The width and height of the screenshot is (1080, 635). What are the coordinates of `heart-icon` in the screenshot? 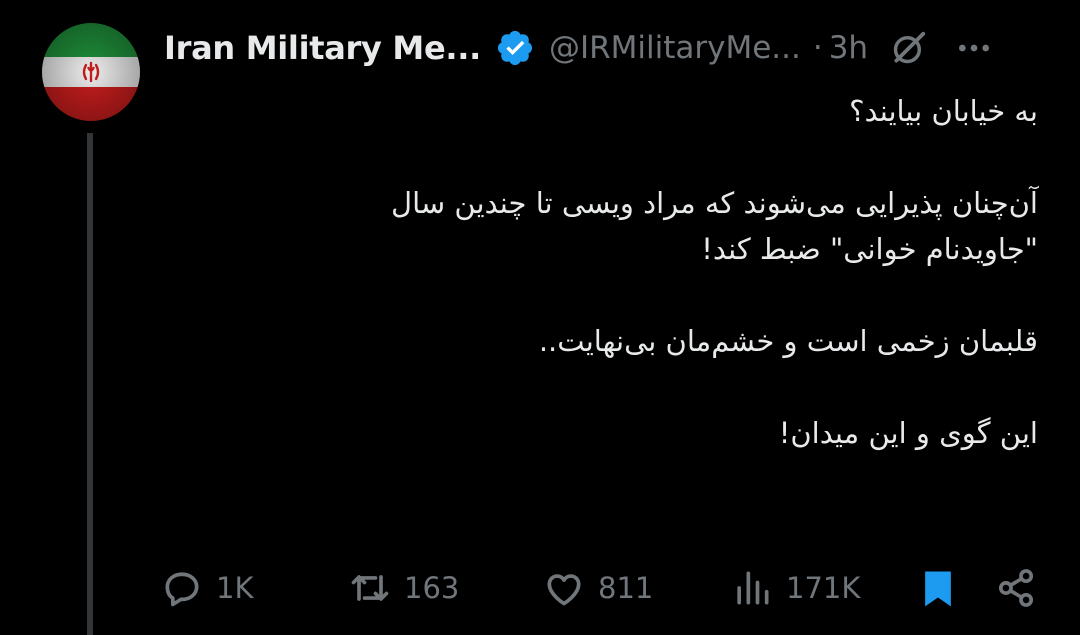 It's located at (564, 590).